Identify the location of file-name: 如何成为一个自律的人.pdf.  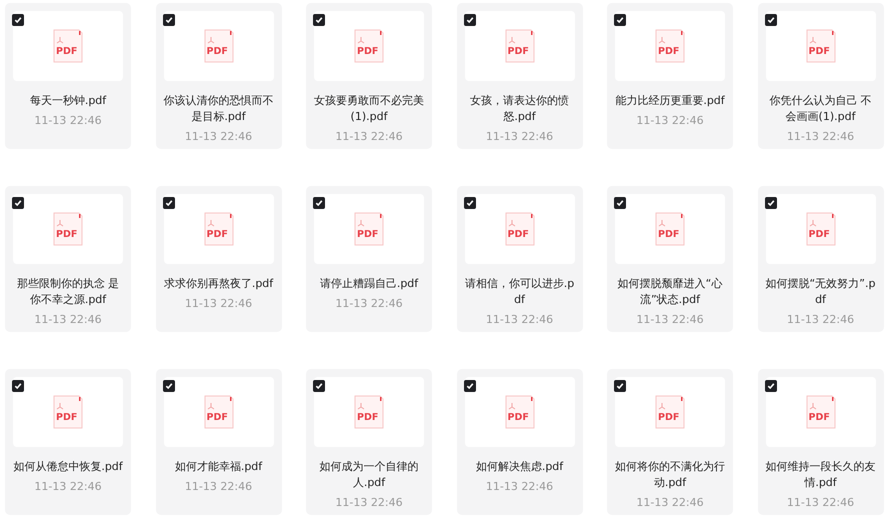
(369, 475).